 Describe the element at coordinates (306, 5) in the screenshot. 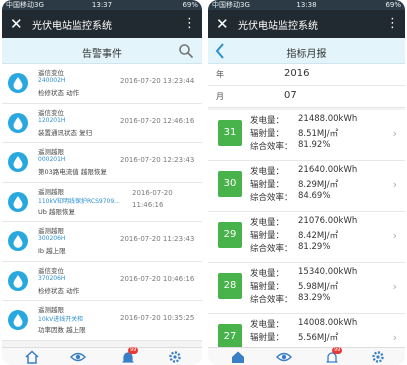

I see `status-bar: 中国移动3G 13:38 69%` at that location.